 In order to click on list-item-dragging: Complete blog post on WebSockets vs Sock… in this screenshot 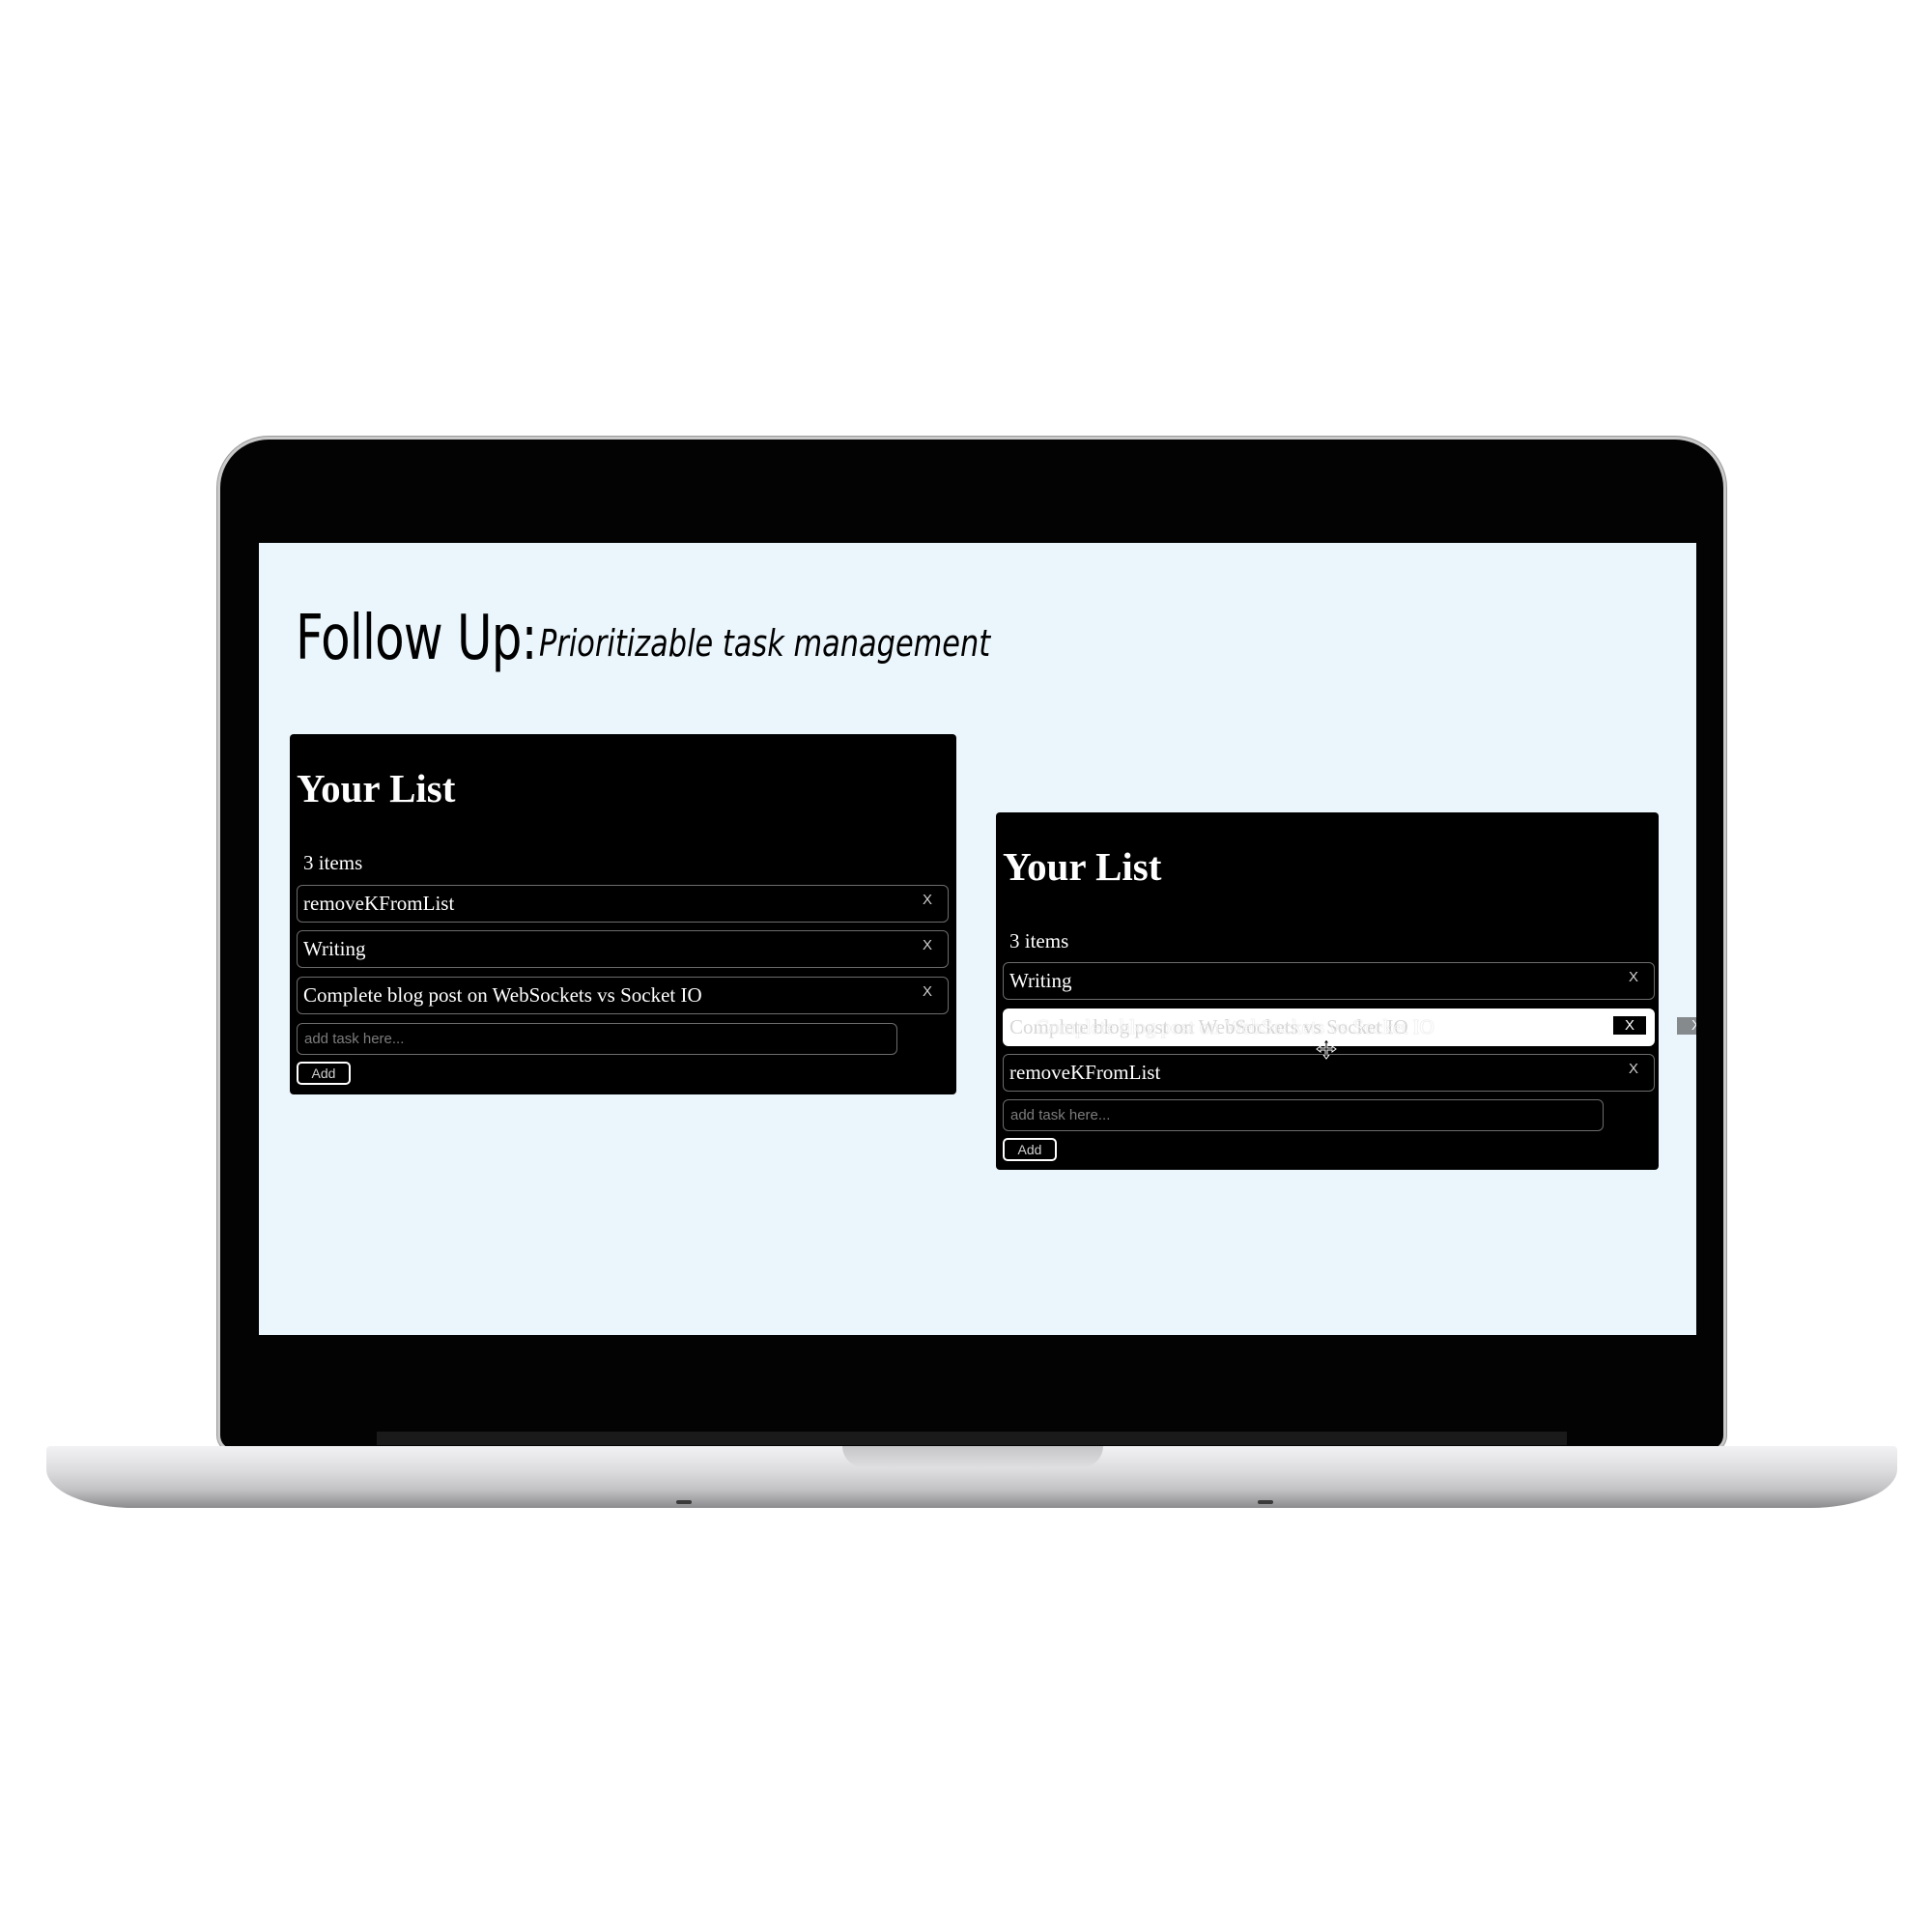, I will do `click(1349, 1034)`.